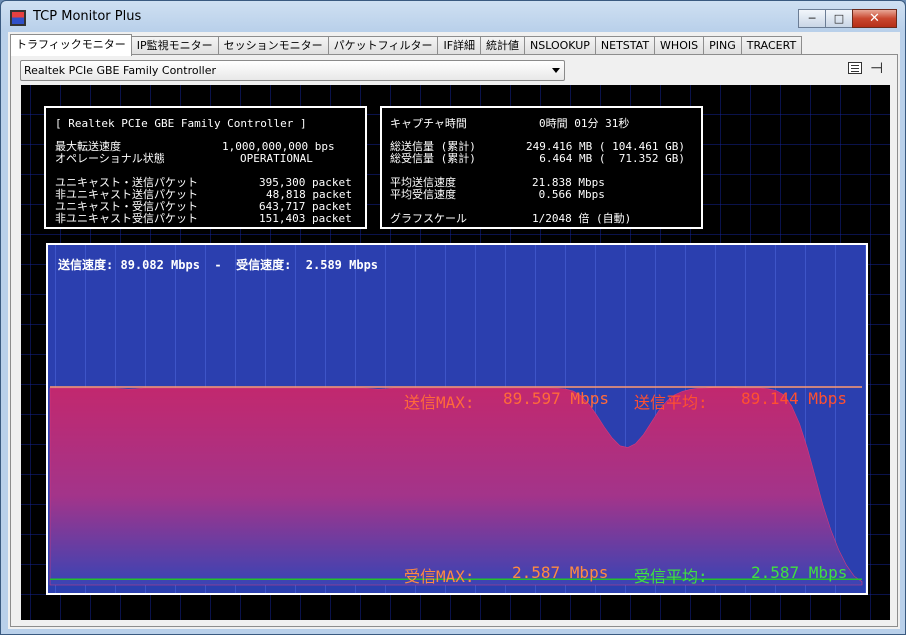  What do you see at coordinates (799, 572) in the screenshot?
I see `recv-avg-value: 2.587 Mbps` at bounding box center [799, 572].